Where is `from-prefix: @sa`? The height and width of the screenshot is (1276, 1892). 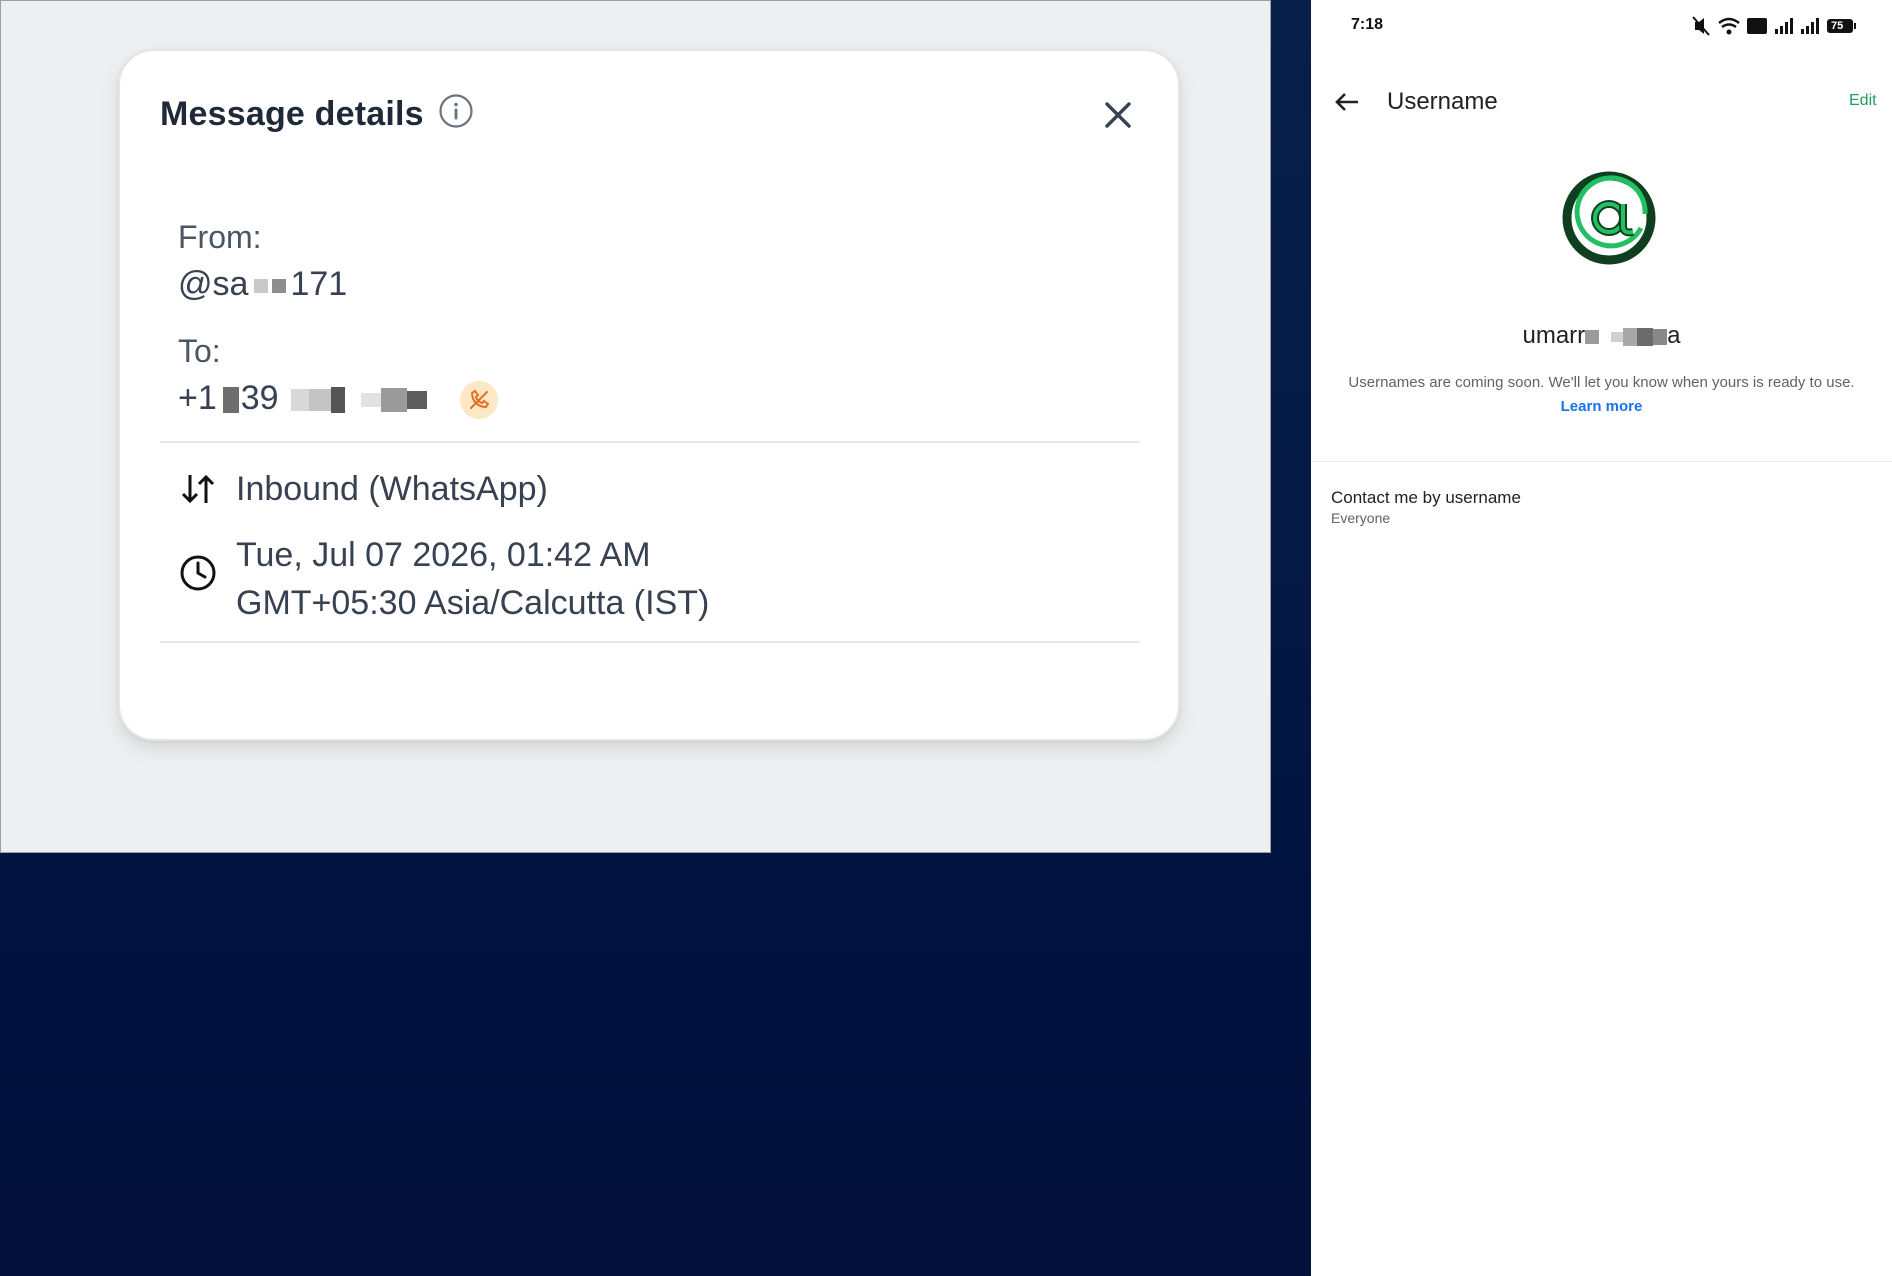
from-prefix: @sa is located at coordinates (213, 284).